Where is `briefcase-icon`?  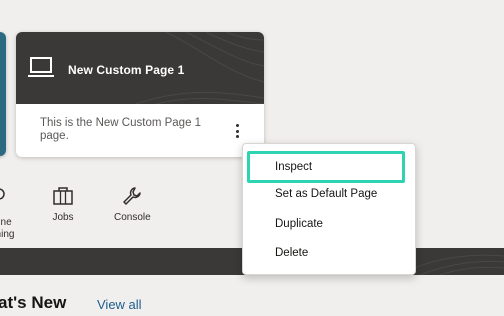
briefcase-icon is located at coordinates (63, 196).